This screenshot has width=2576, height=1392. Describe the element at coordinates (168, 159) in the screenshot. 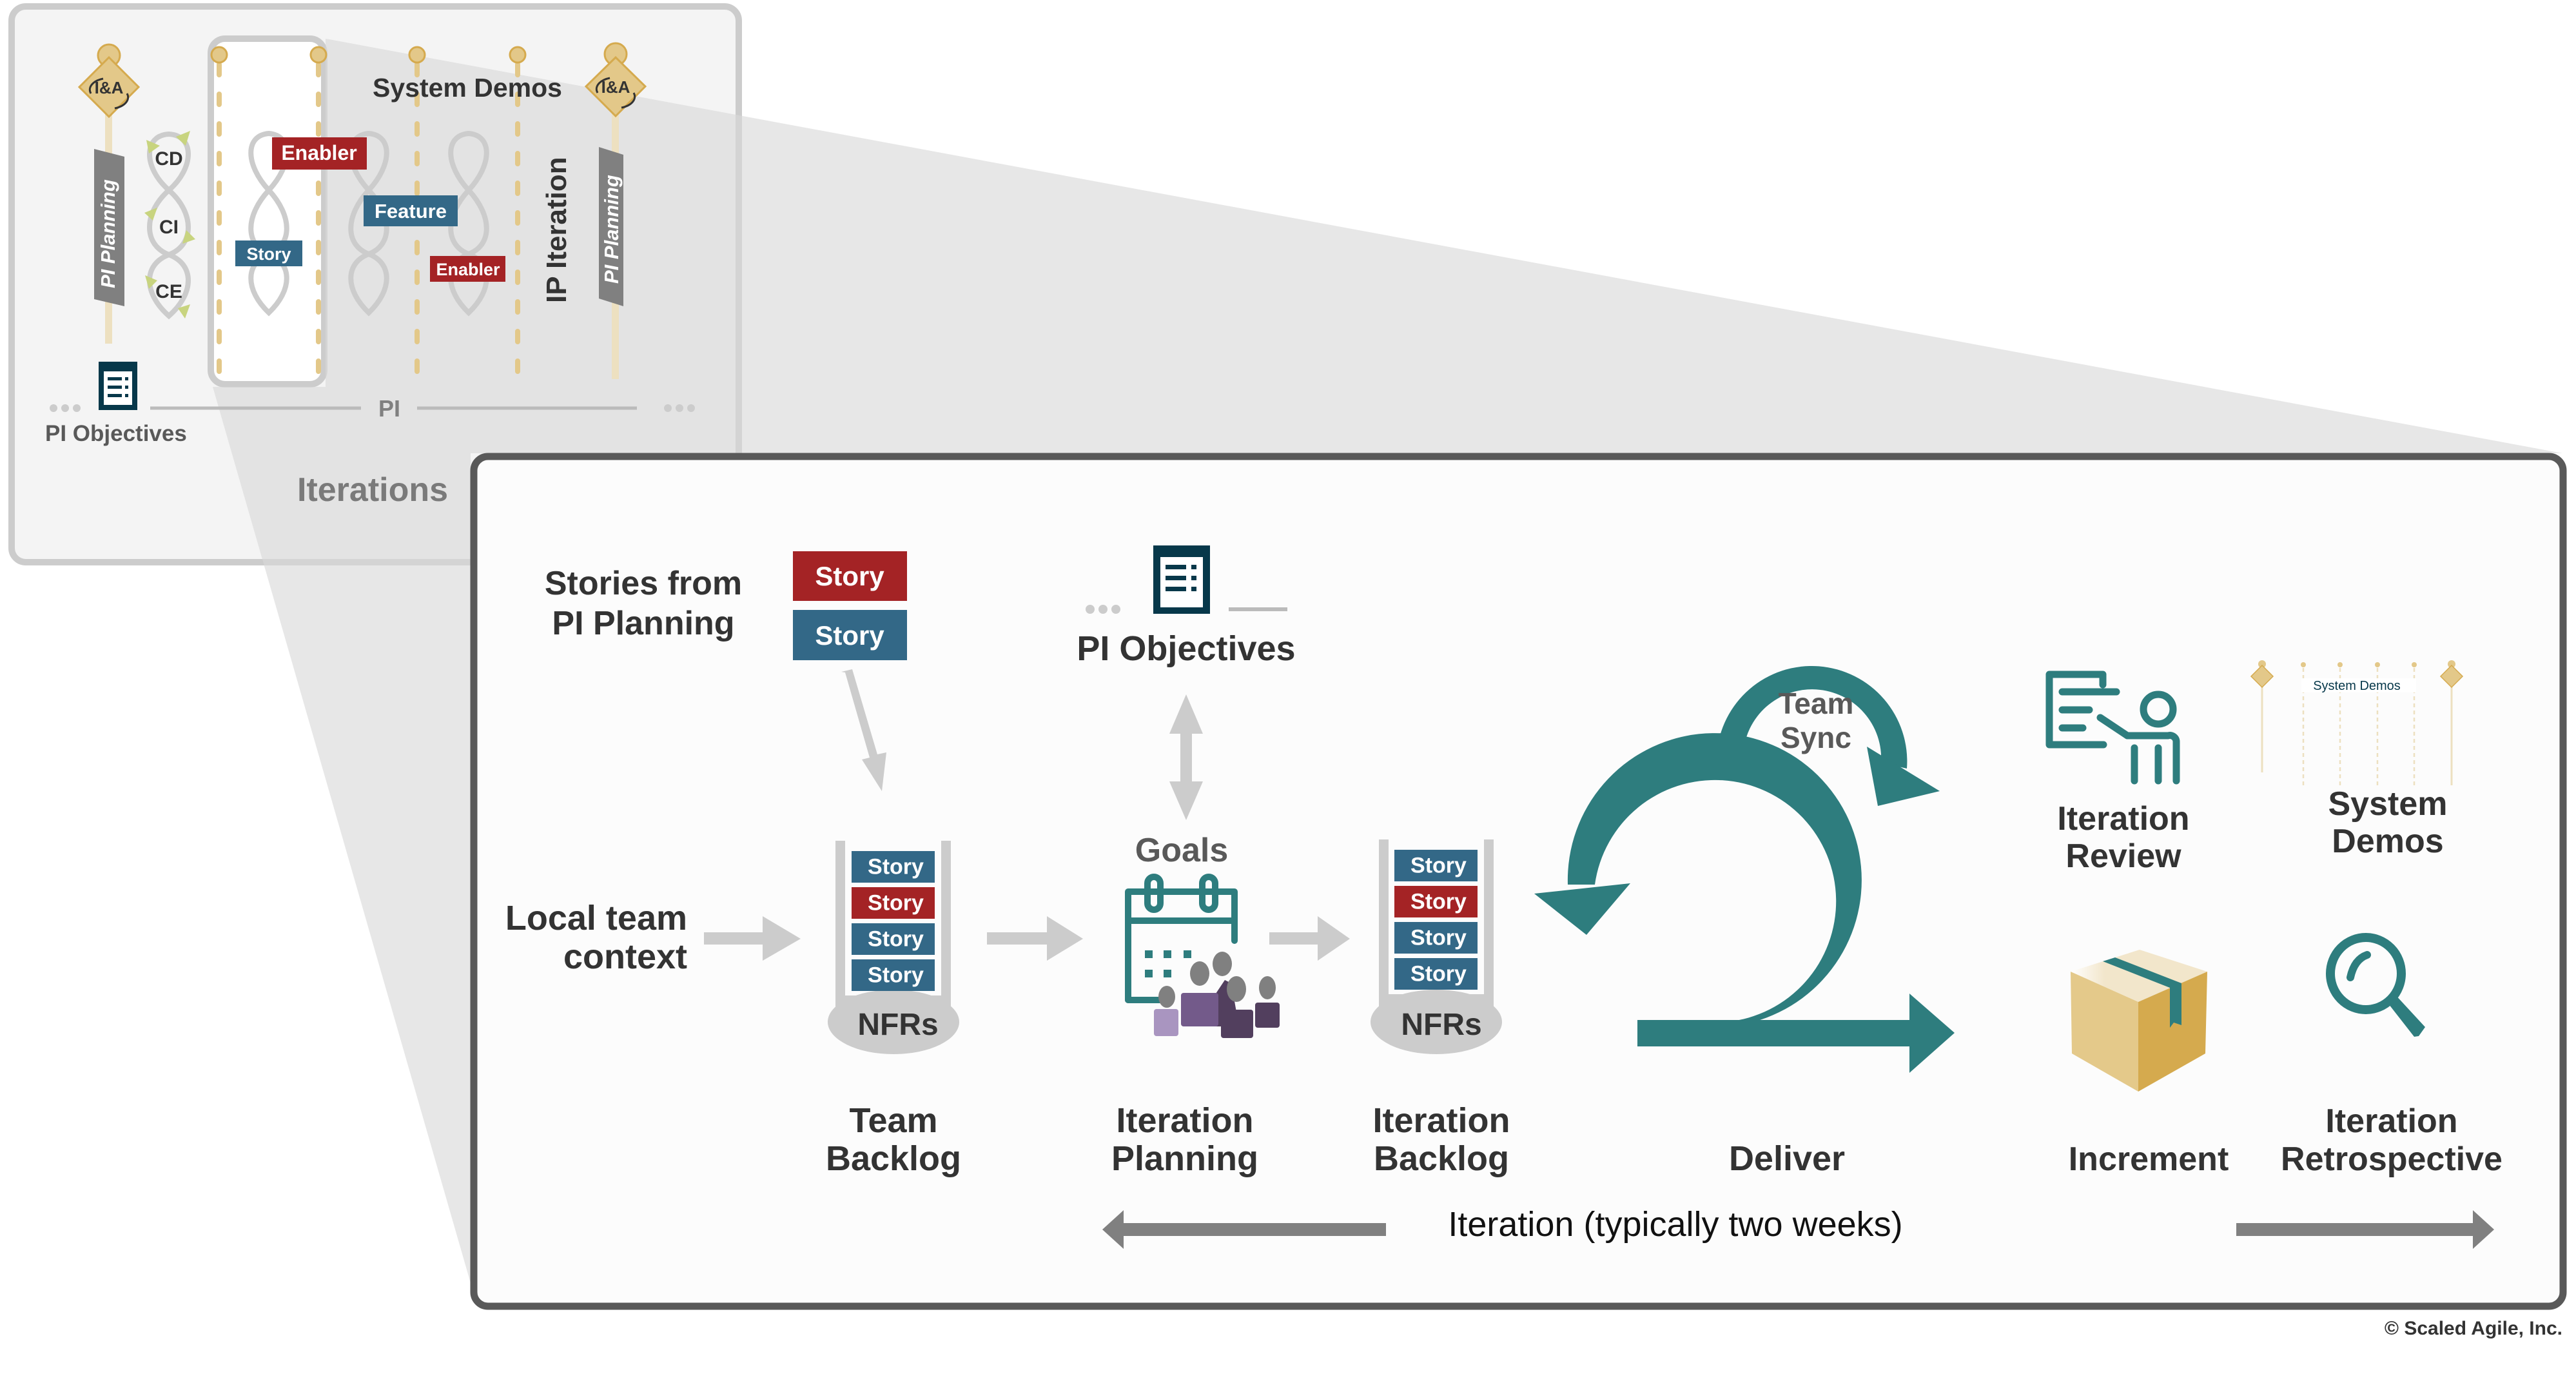

I see `cd-label: CD` at that location.